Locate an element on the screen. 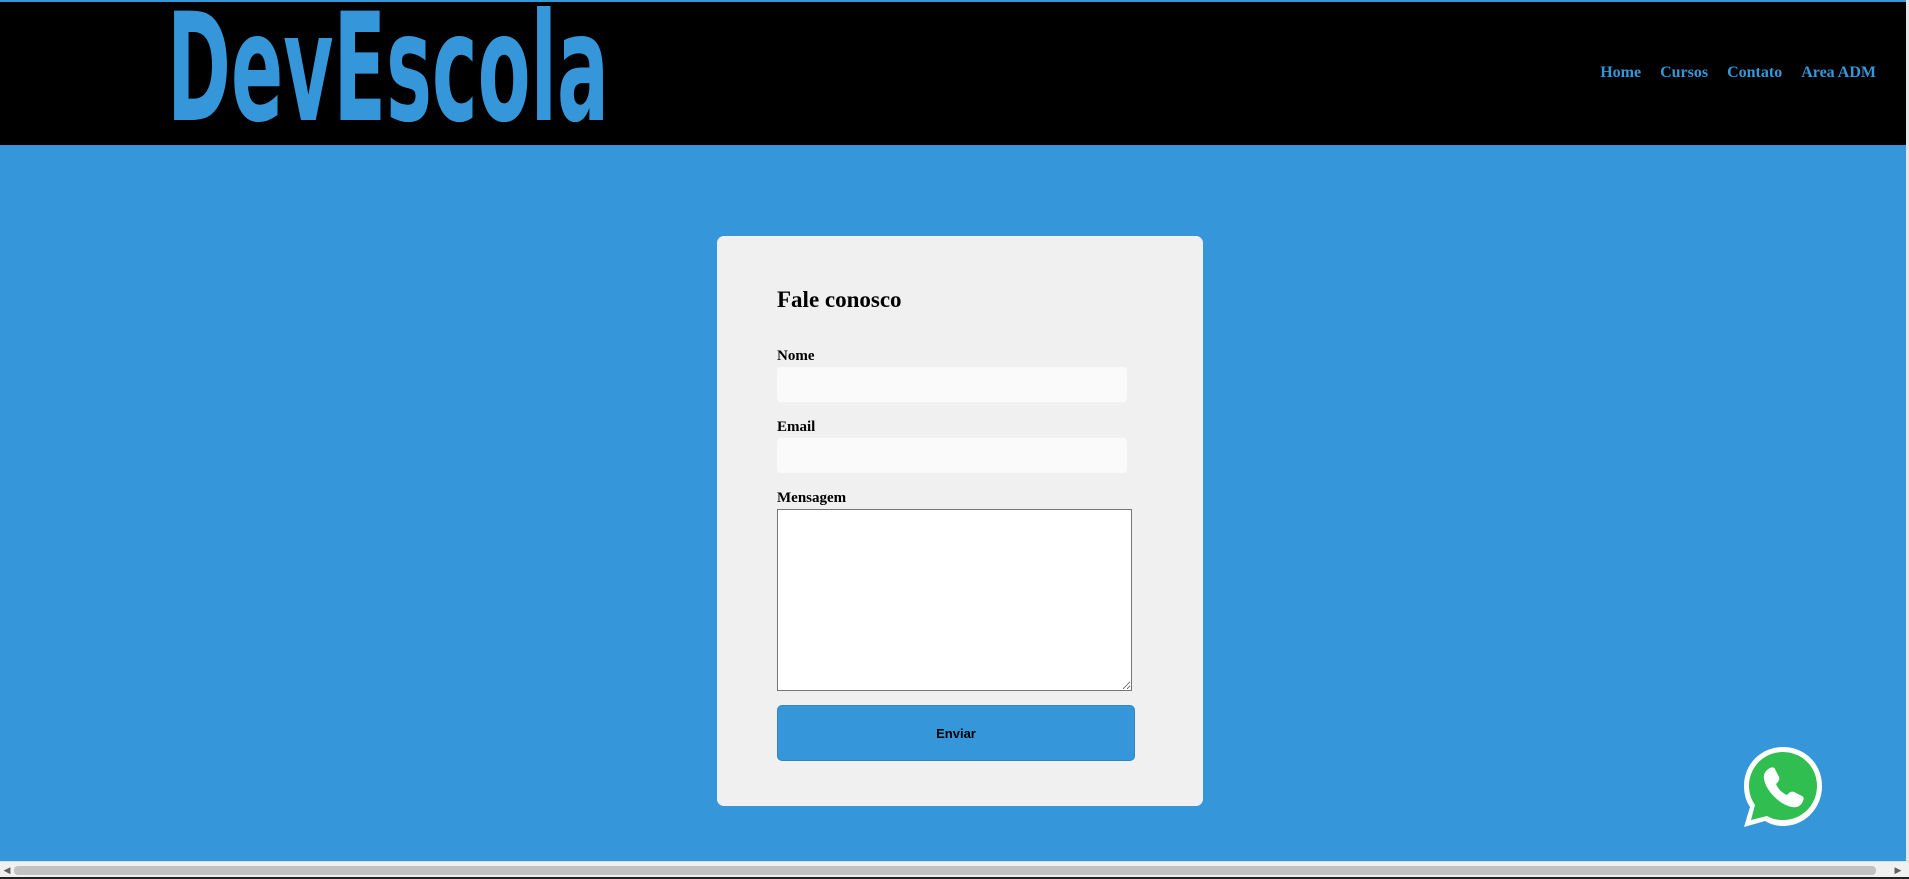 The width and height of the screenshot is (1909, 879). form-title: Fale conosco is located at coordinates (839, 299).